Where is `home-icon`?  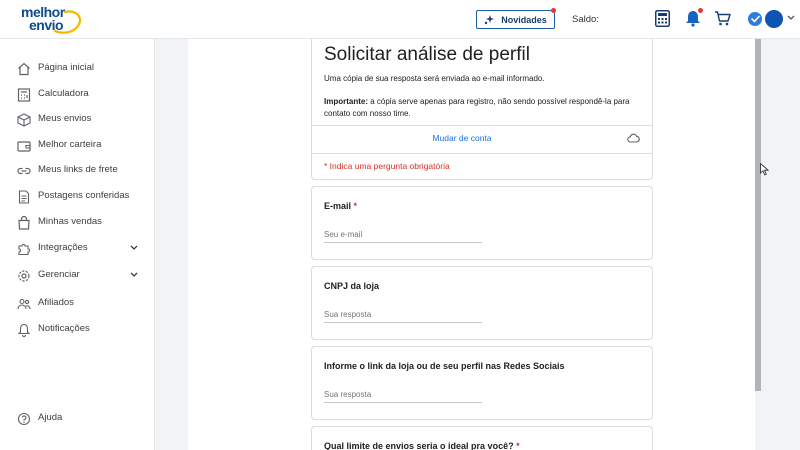
home-icon is located at coordinates (24, 69).